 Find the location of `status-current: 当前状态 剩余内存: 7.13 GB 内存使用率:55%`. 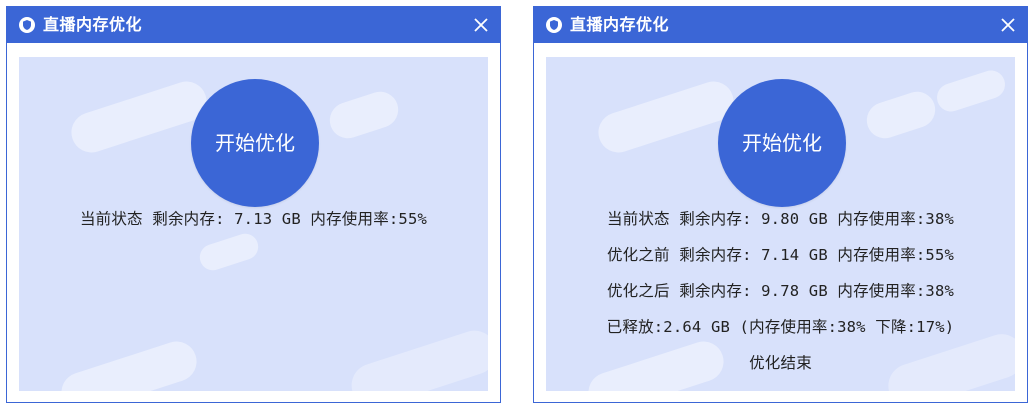

status-current: 当前状态 剩余内存: 7.13 GB 内存使用率:55% is located at coordinates (253, 219).